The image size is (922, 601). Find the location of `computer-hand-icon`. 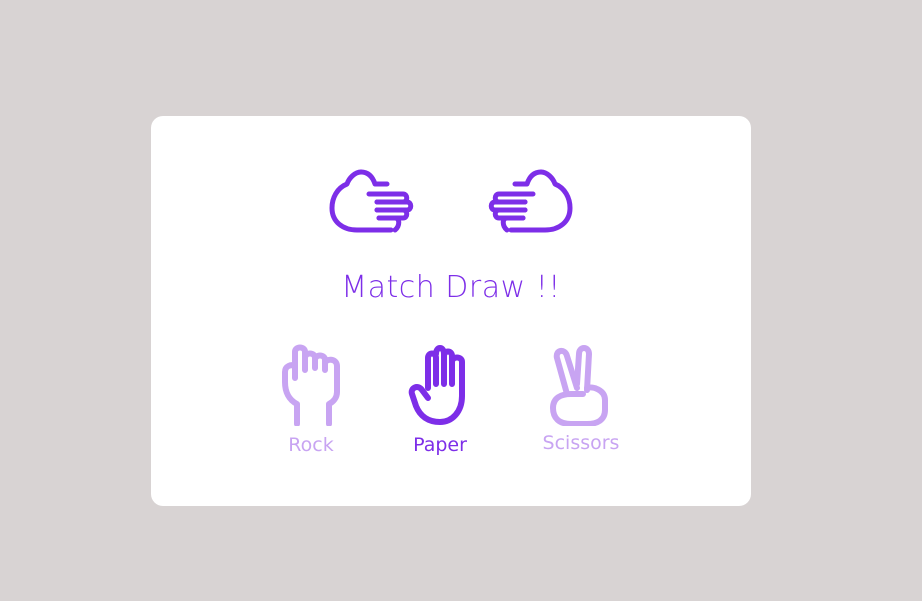

computer-hand-icon is located at coordinates (530, 201).